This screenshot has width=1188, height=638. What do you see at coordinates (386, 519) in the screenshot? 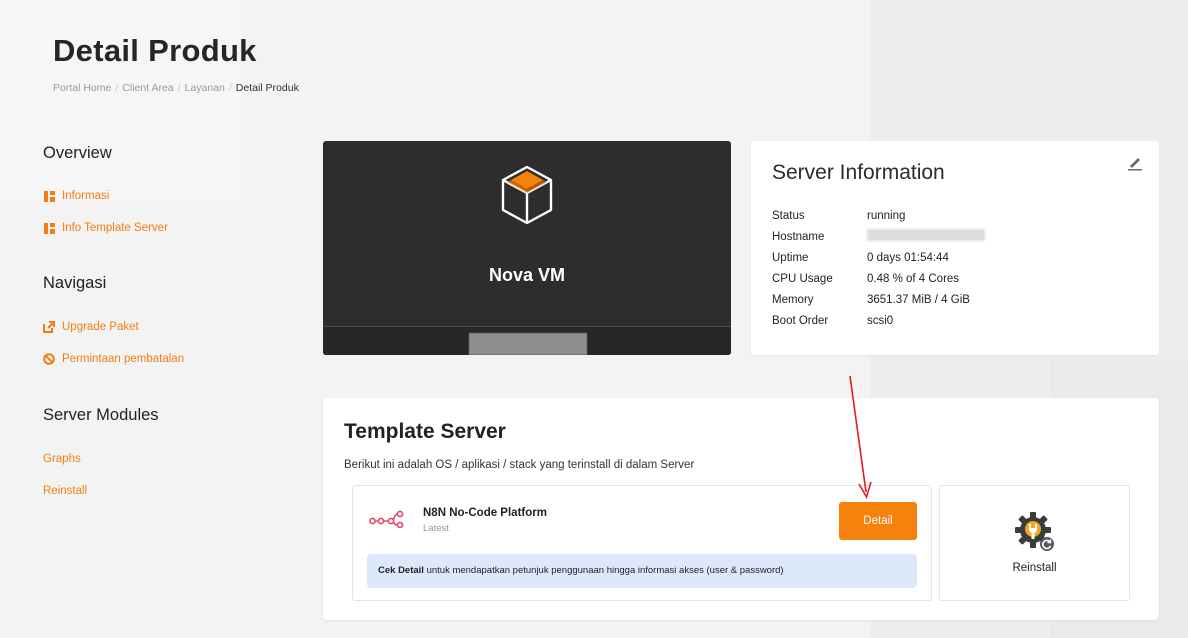
I see `n8n-logo-icon` at bounding box center [386, 519].